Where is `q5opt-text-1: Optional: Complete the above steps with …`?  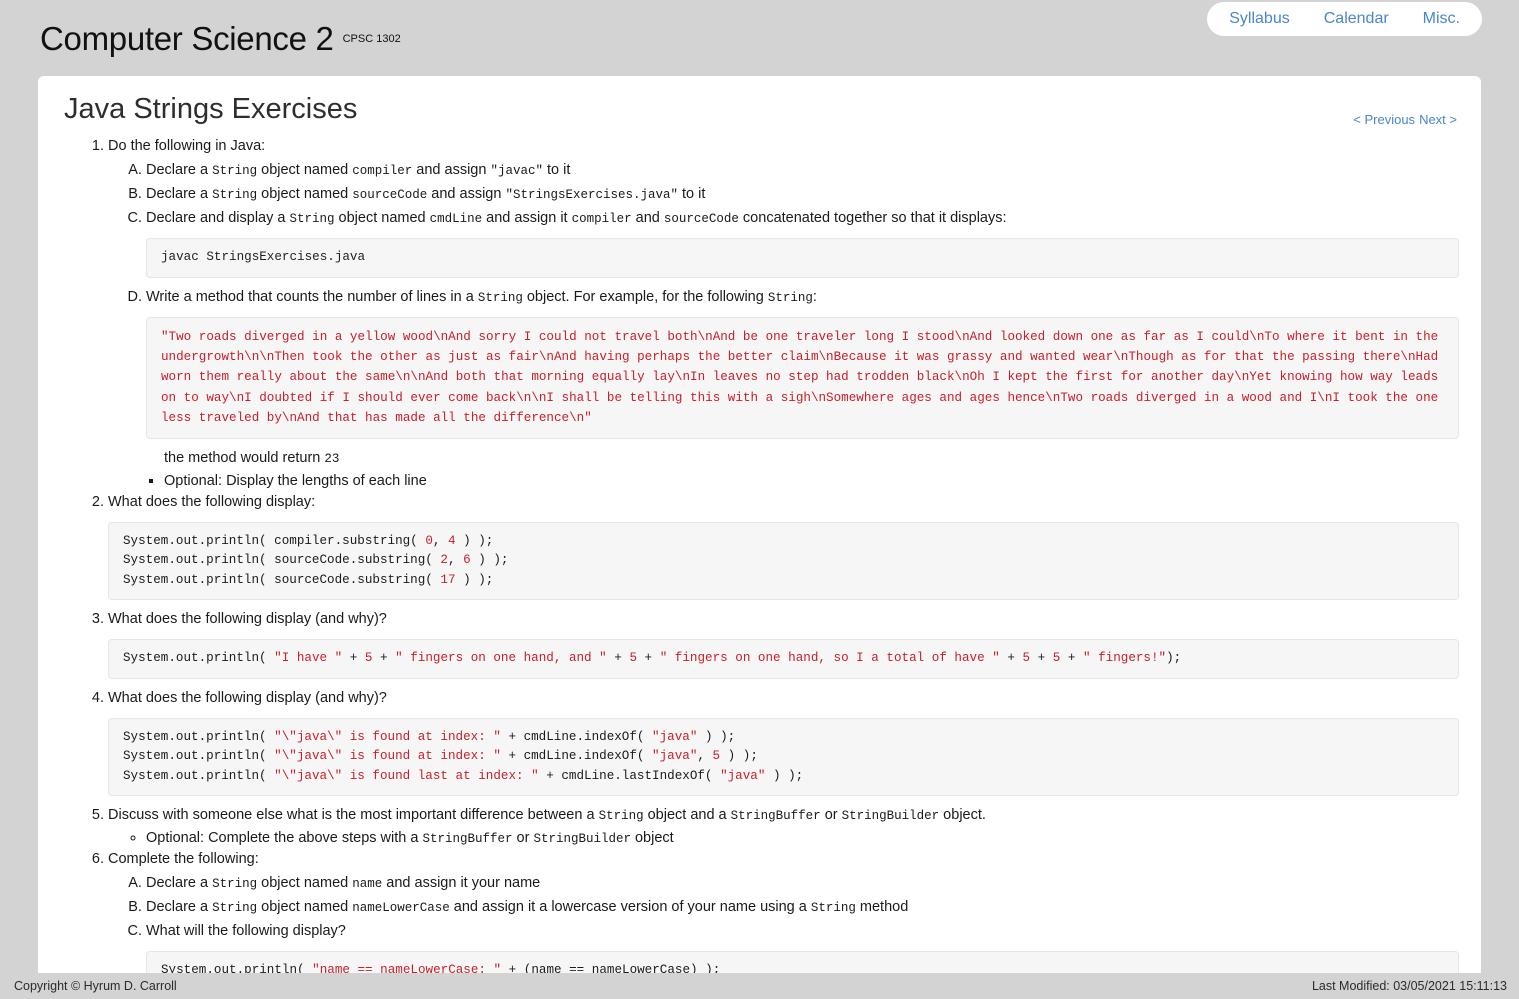 q5opt-text-1: Optional: Complete the above steps with … is located at coordinates (284, 838).